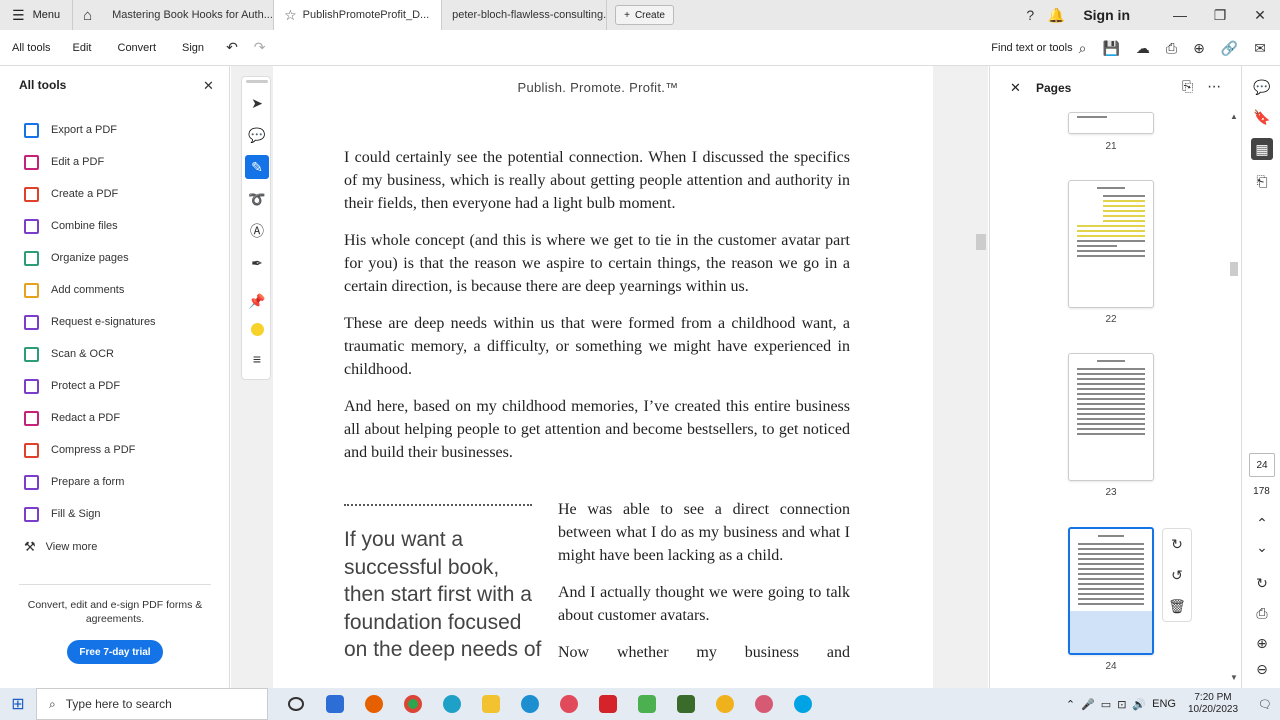 Image resolution: width=1280 pixels, height=720 pixels. What do you see at coordinates (1106, 15) in the screenshot?
I see `sign-in-button: Sign in` at bounding box center [1106, 15].